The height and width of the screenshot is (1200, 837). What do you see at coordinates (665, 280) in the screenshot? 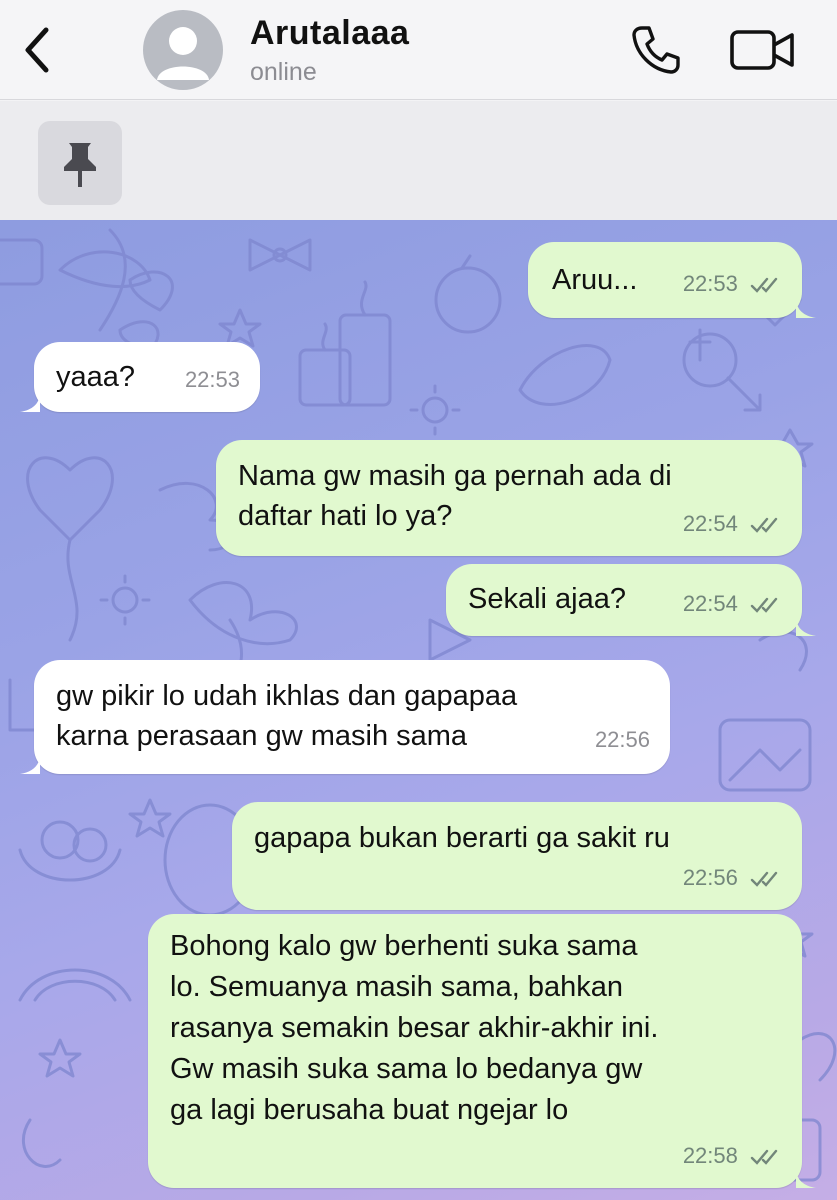
I see `message-outgoing: Aruu... 22:53` at bounding box center [665, 280].